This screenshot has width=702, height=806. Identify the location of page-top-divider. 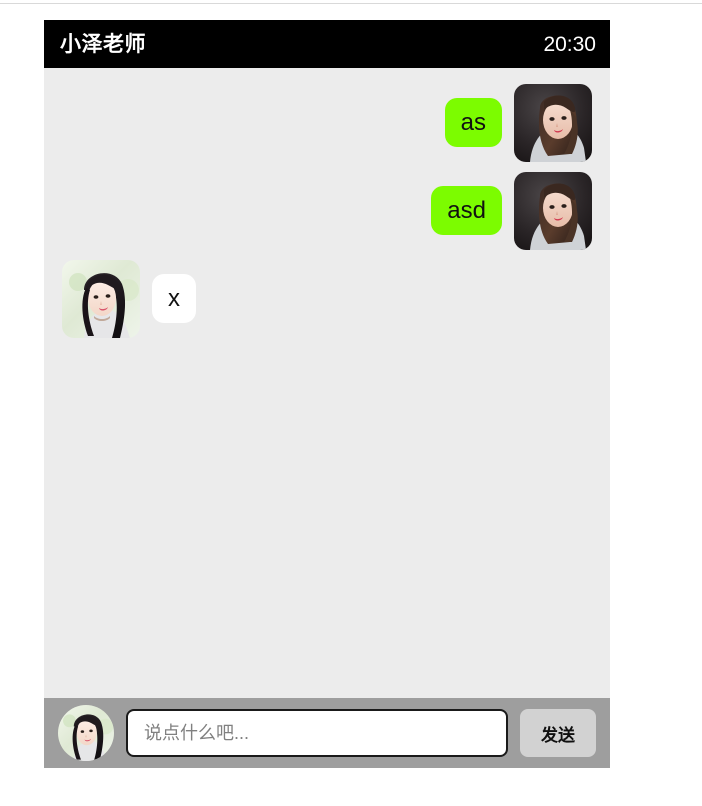
(351, 3).